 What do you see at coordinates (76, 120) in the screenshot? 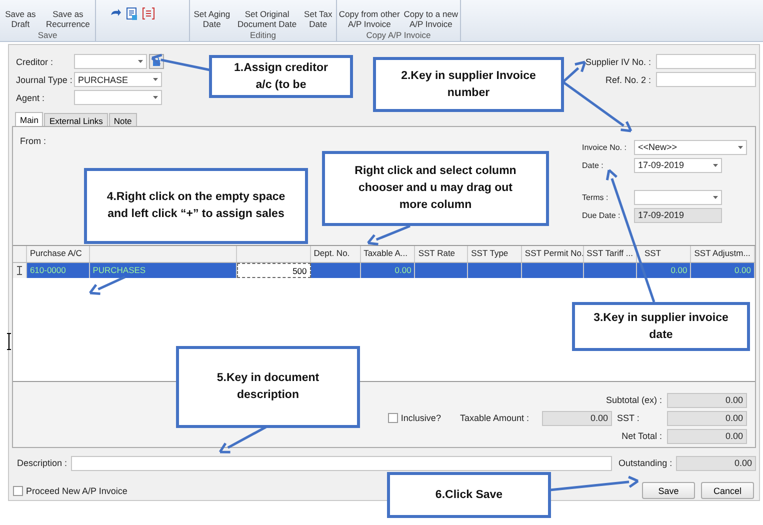
I see `tab: External Links` at bounding box center [76, 120].